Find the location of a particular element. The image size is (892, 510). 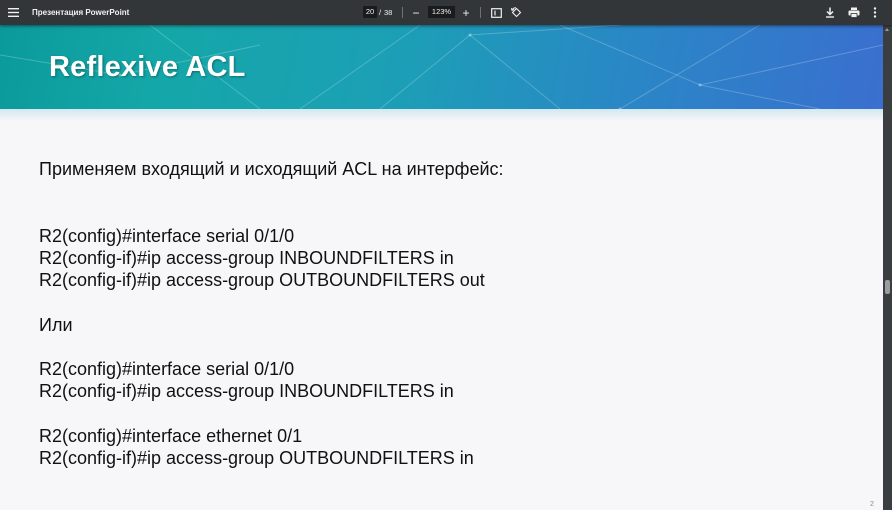

zoom-in-button: + is located at coordinates (466, 12).